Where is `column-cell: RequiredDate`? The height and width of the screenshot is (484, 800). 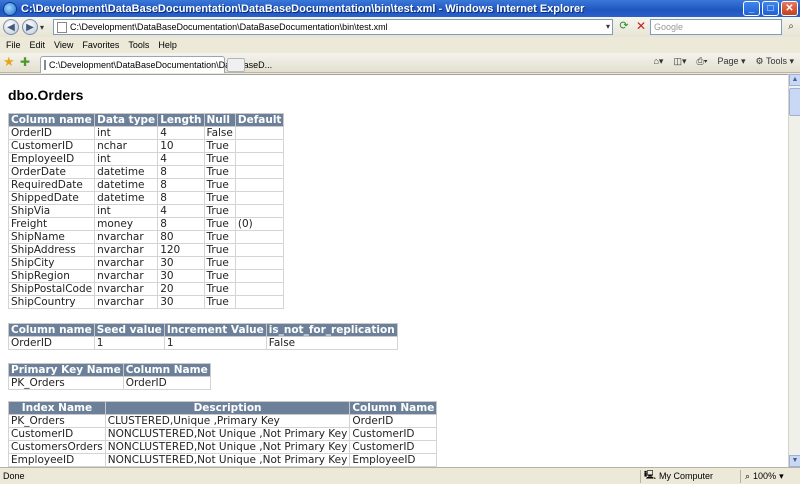 column-cell: RequiredDate is located at coordinates (51, 185).